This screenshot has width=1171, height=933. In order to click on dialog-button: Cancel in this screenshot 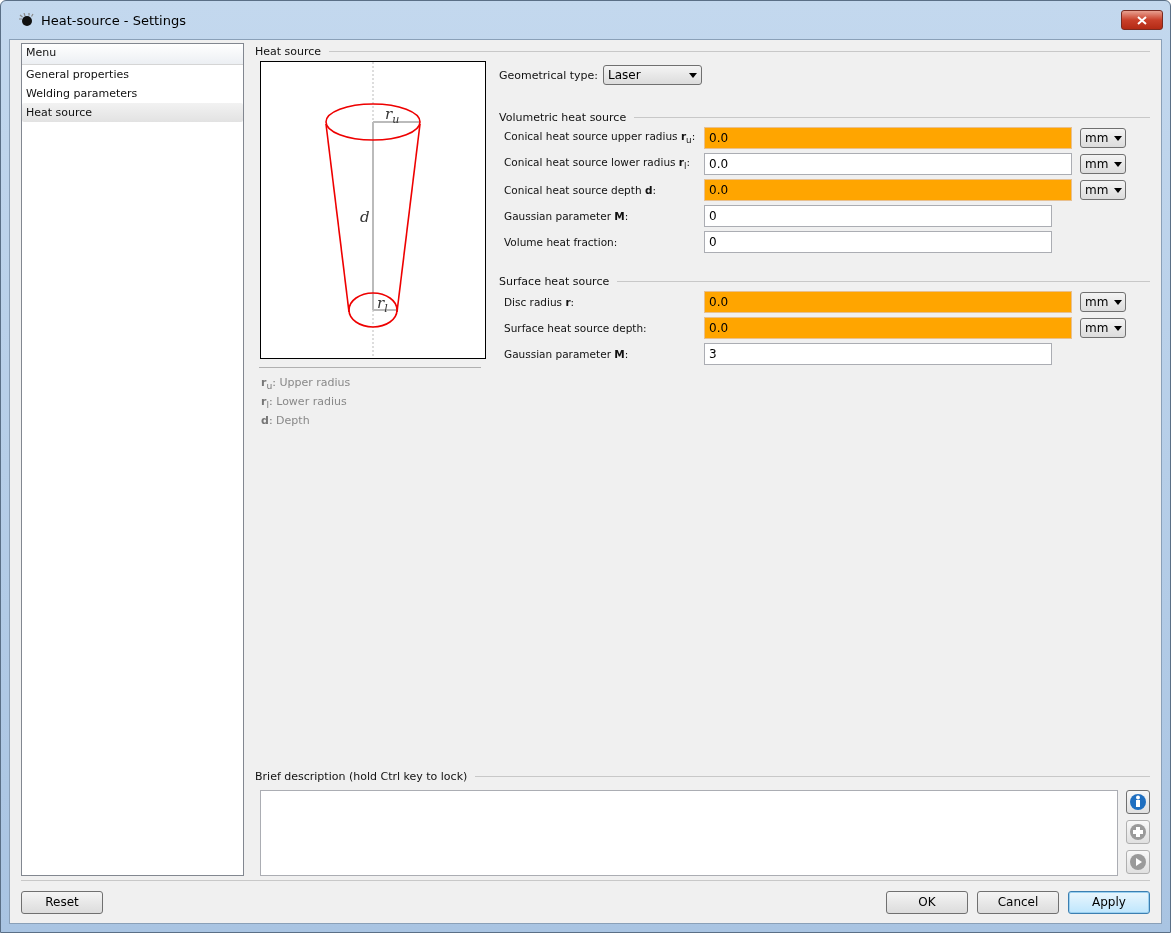, I will do `click(1018, 902)`.